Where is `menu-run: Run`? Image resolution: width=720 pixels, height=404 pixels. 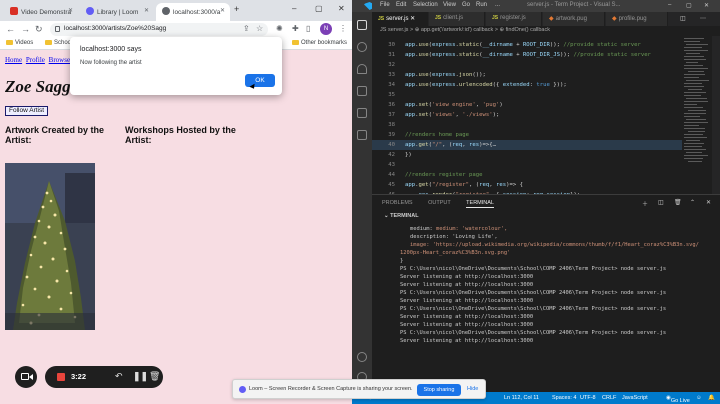 menu-run: Run is located at coordinates (481, 5).